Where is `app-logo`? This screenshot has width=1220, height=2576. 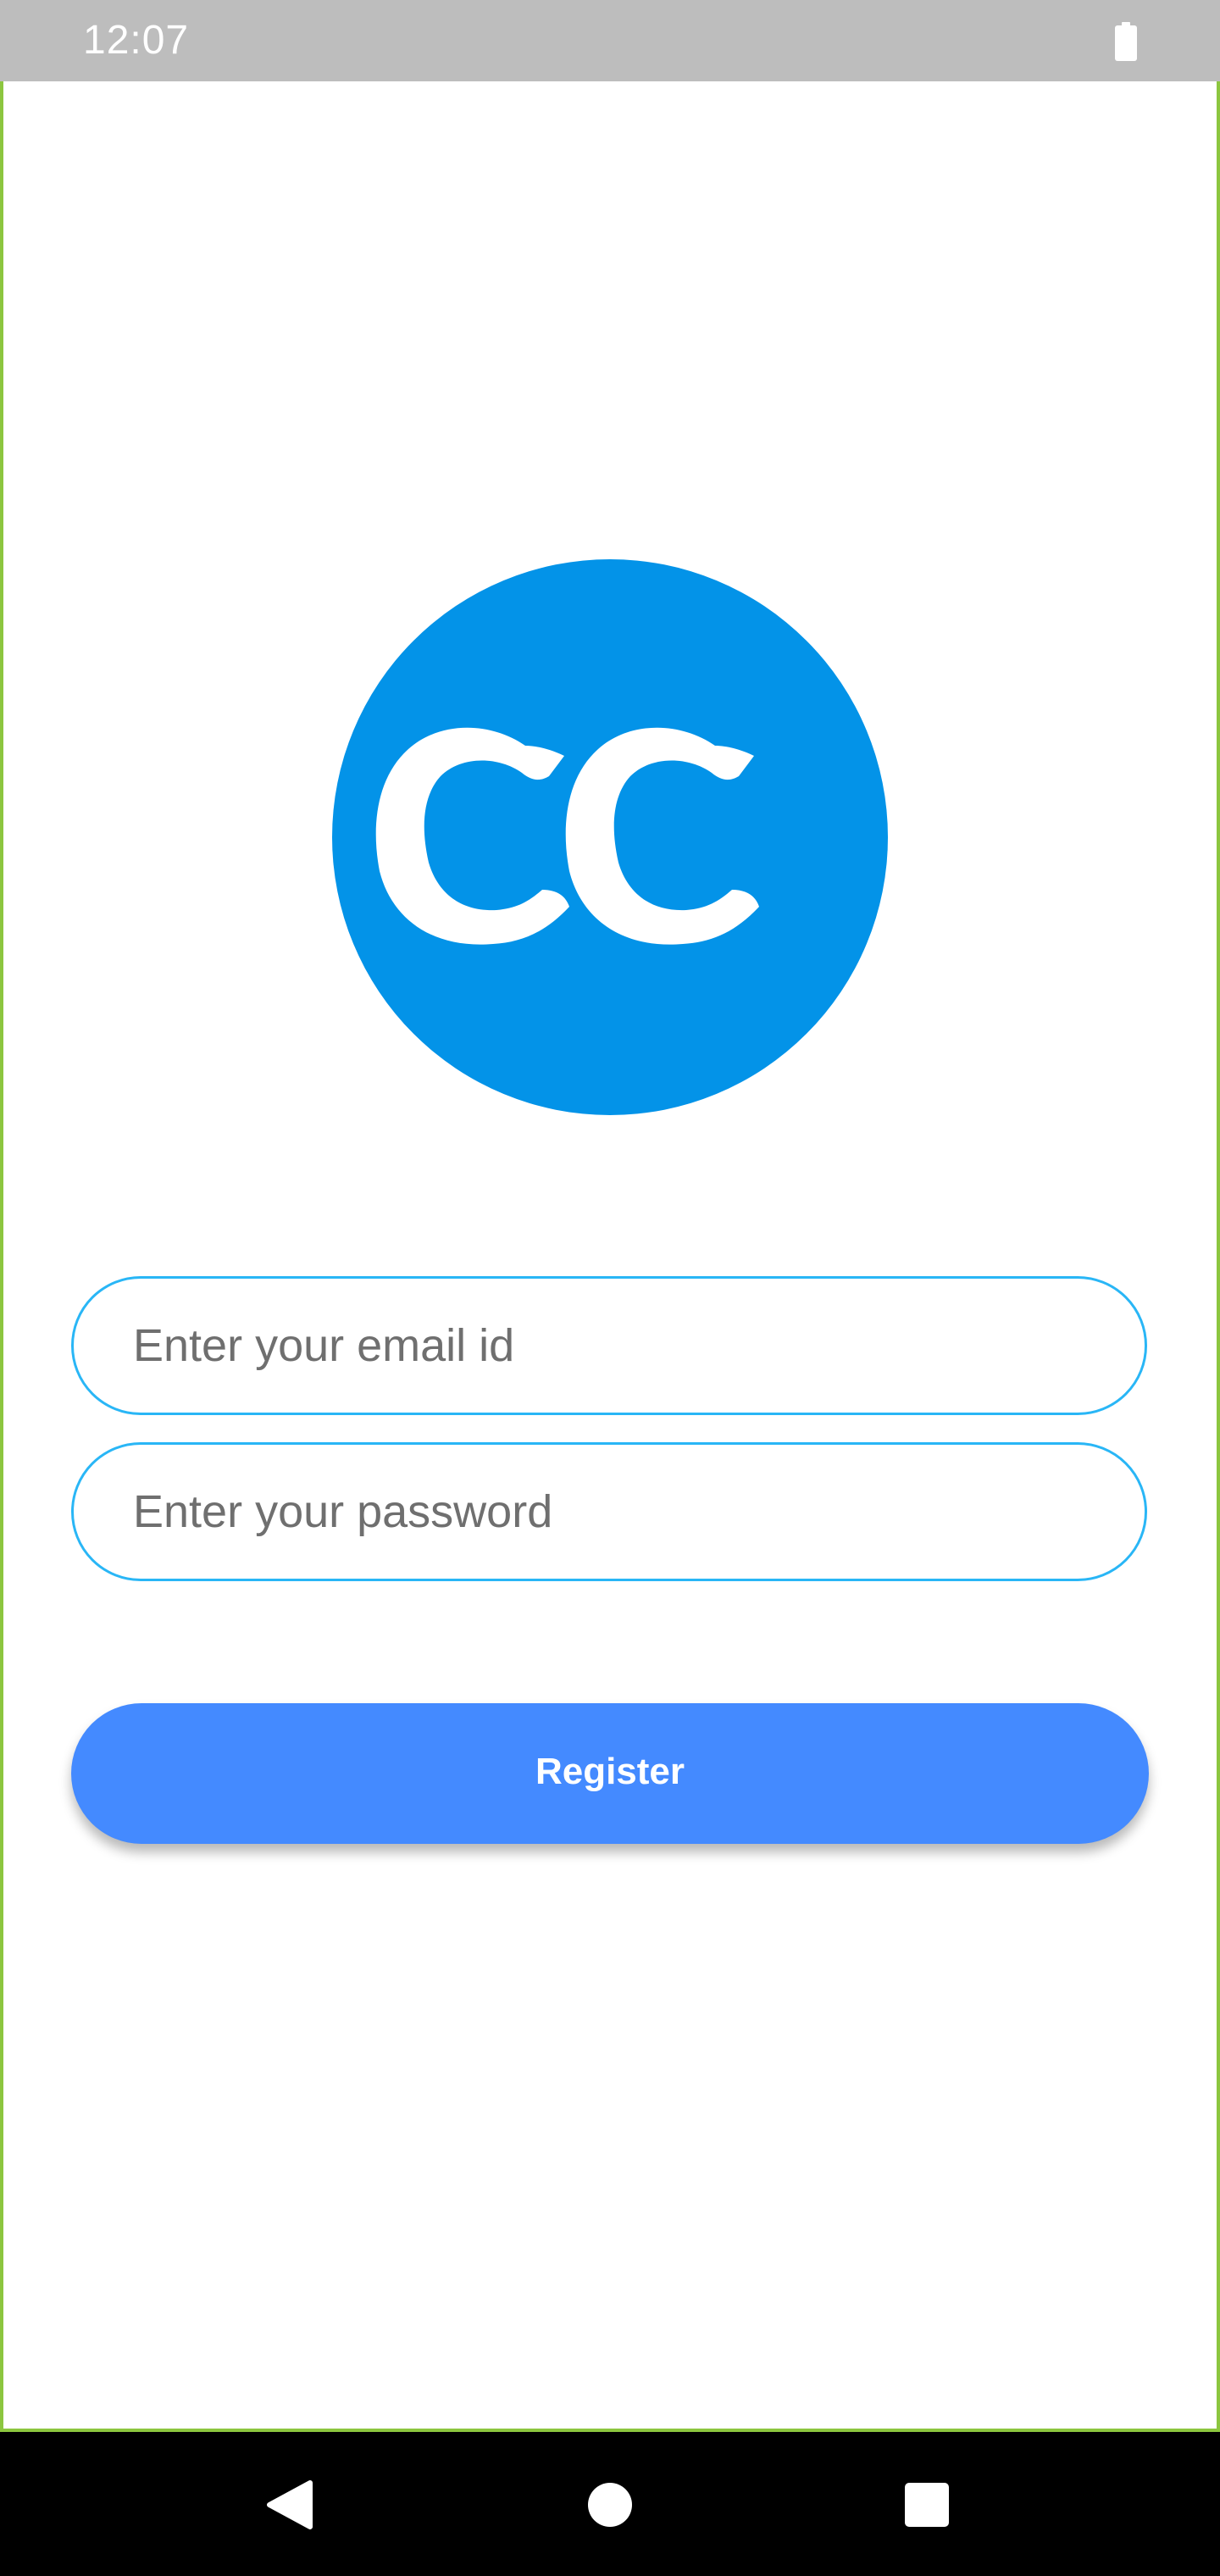 app-logo is located at coordinates (610, 837).